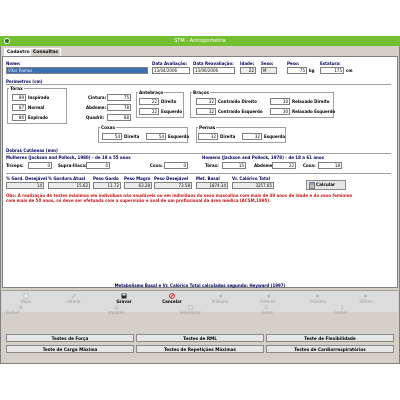  I want to click on imprimir-button: Imprimir, so click(116, 310).